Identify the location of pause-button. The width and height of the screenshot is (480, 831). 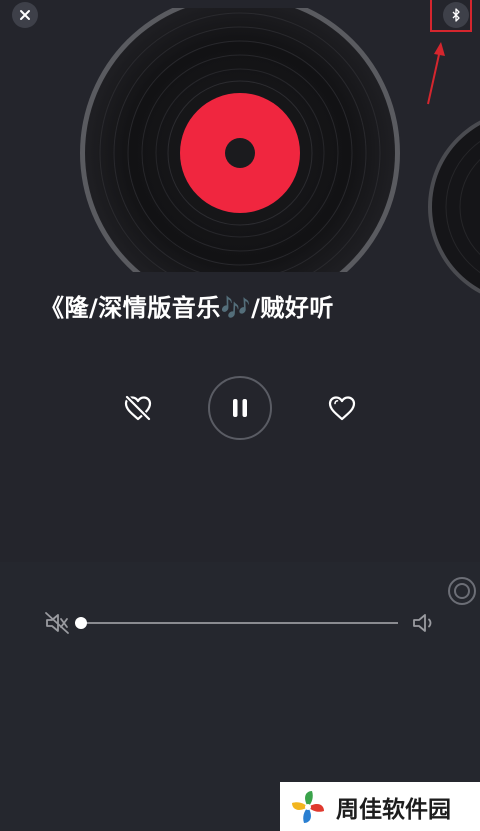
(240, 408).